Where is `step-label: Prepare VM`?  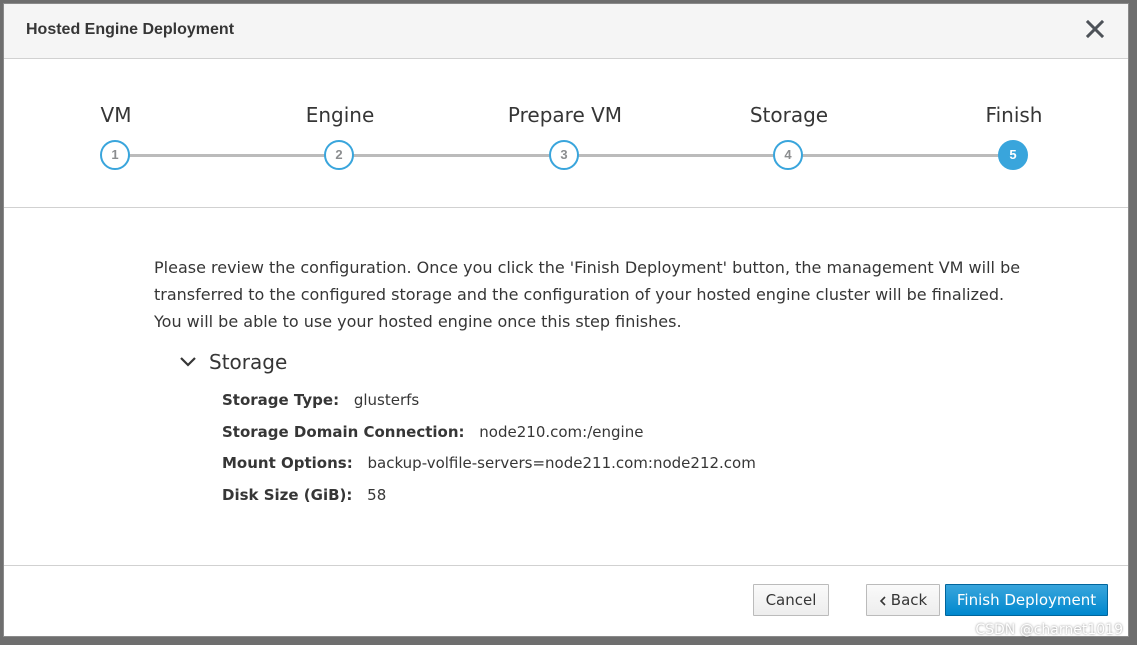 step-label: Prepare VM is located at coordinates (565, 115).